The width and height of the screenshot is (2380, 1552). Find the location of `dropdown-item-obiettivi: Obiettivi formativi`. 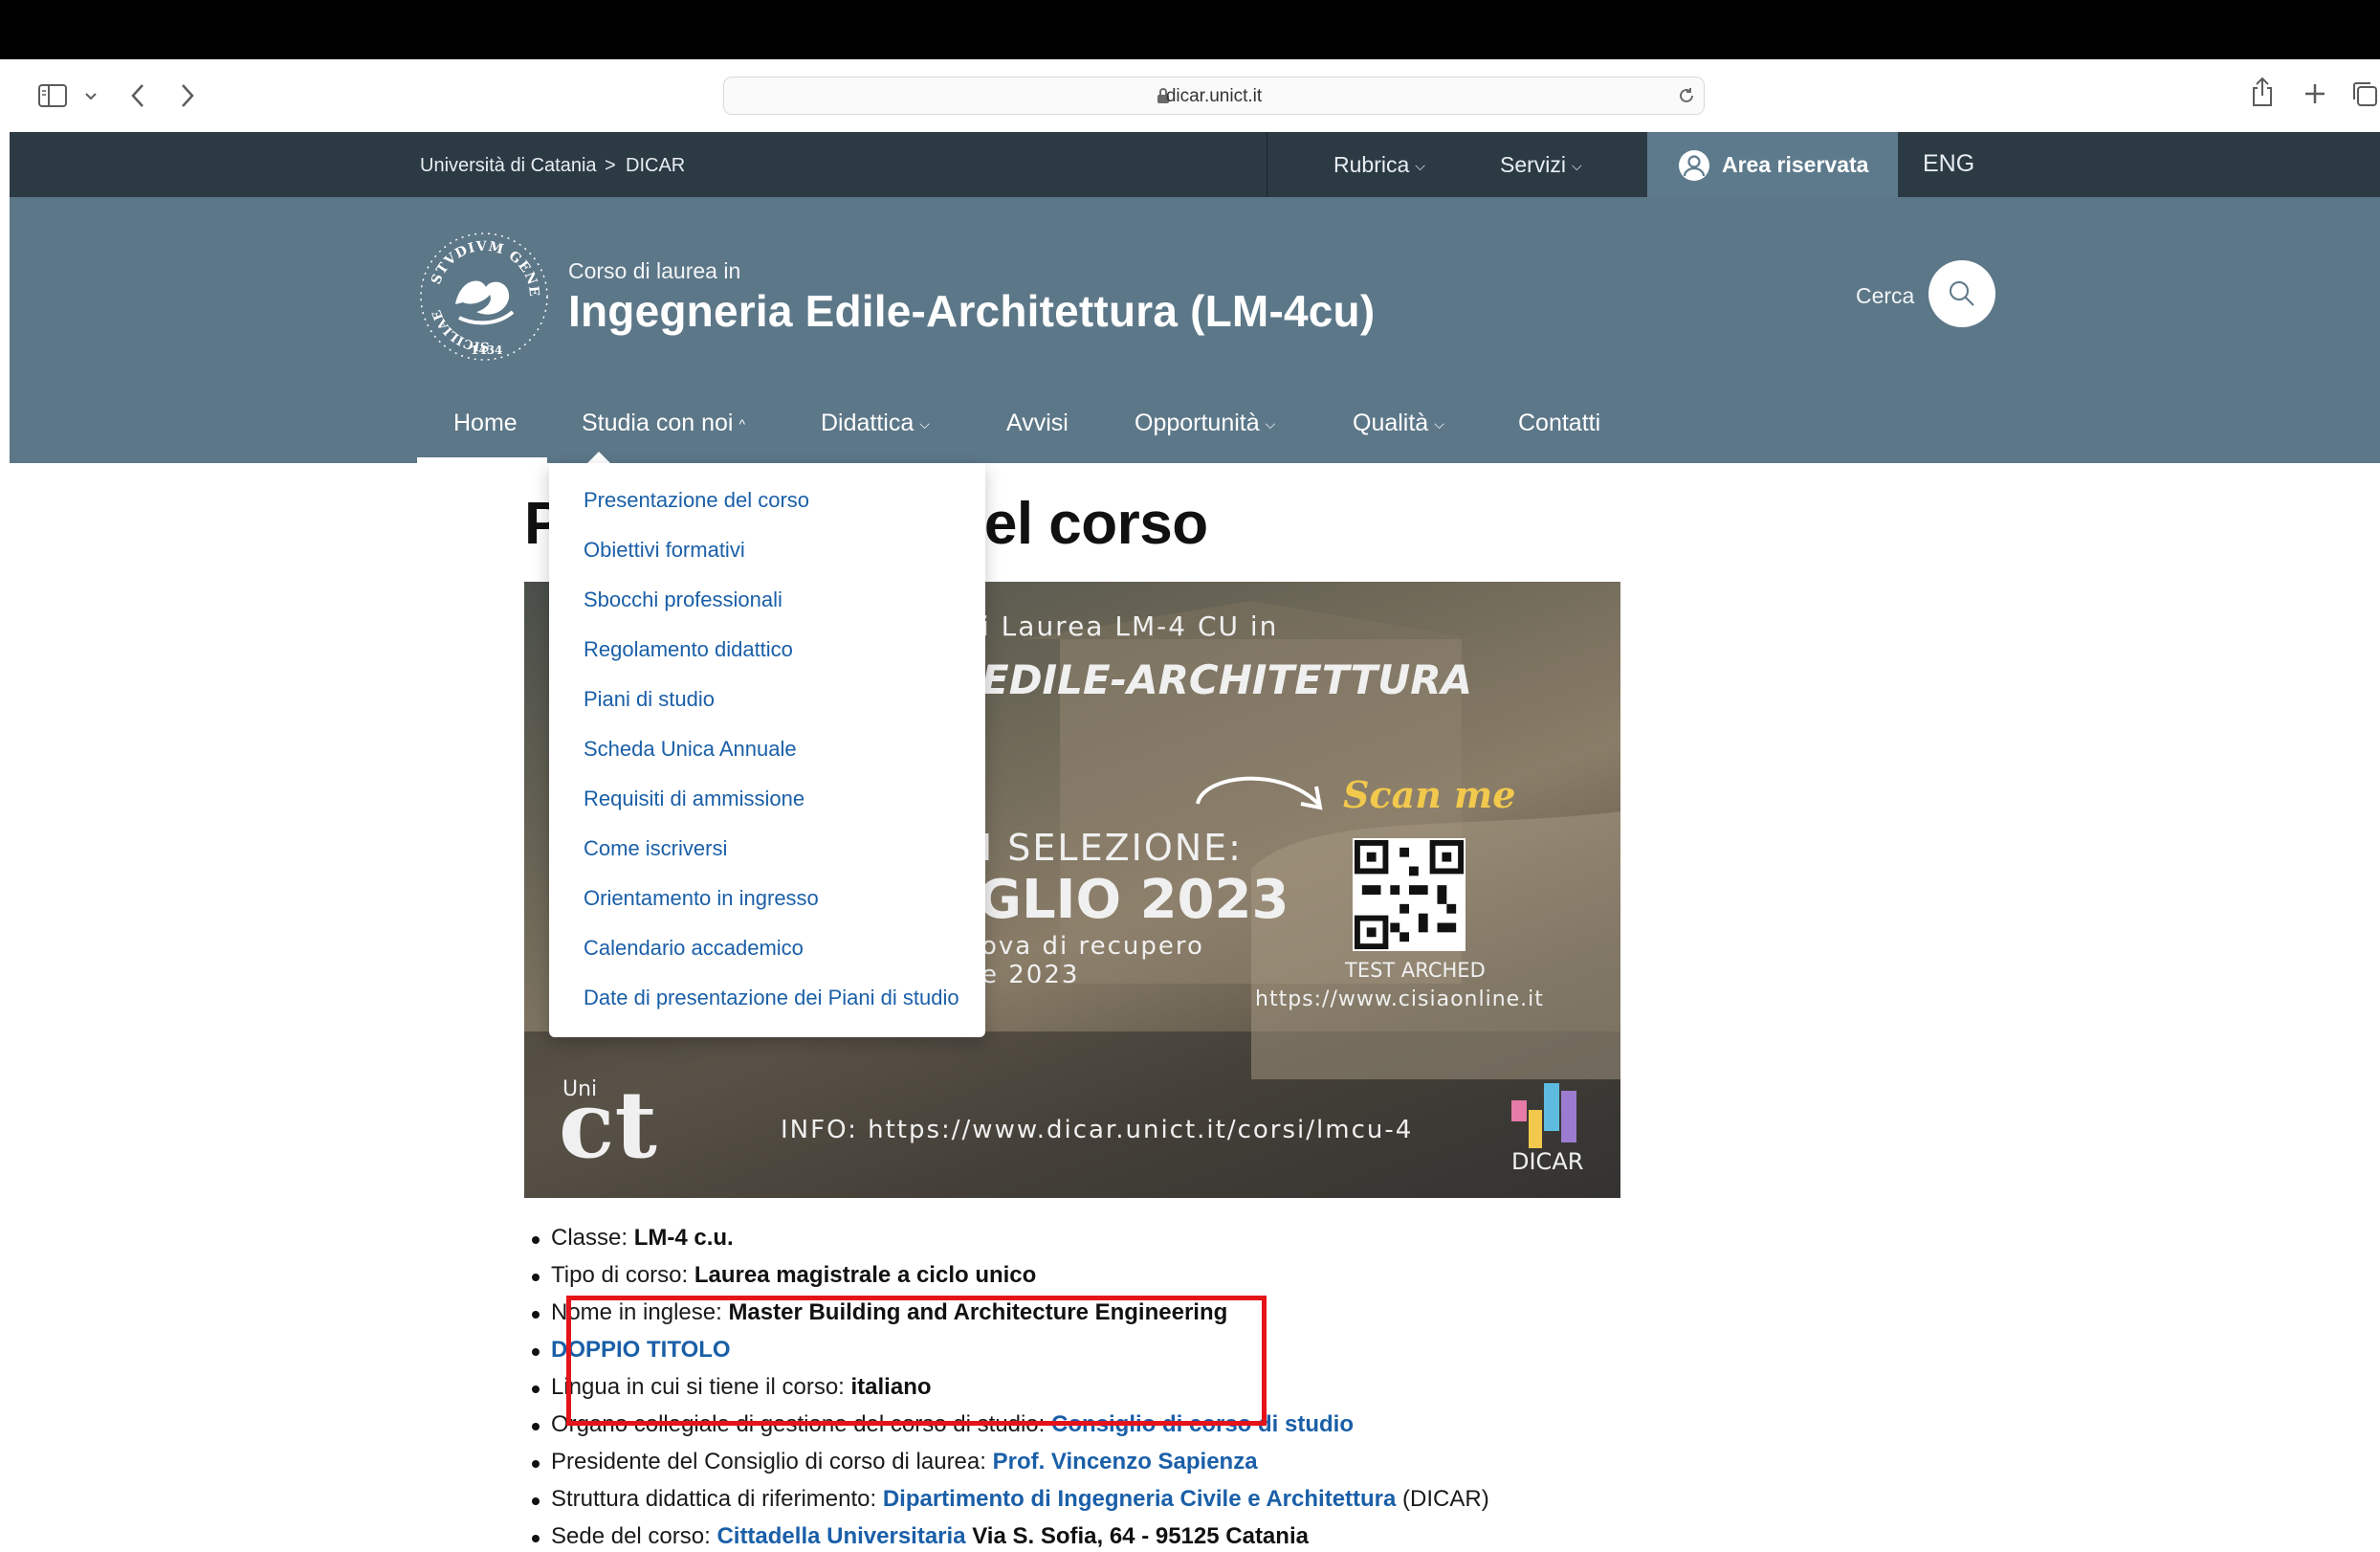

dropdown-item-obiettivi: Obiettivi formativi is located at coordinates (664, 550).